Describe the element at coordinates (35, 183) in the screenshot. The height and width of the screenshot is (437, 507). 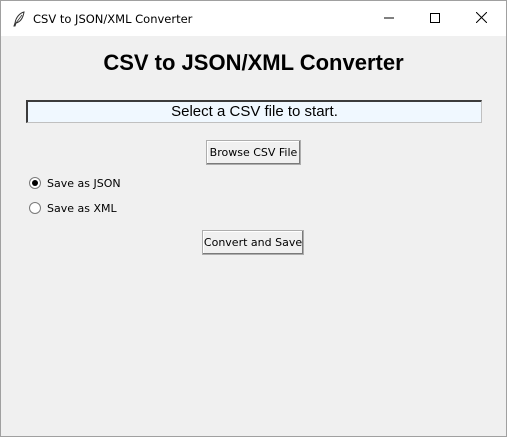
I see `radio-indicator-json` at that location.